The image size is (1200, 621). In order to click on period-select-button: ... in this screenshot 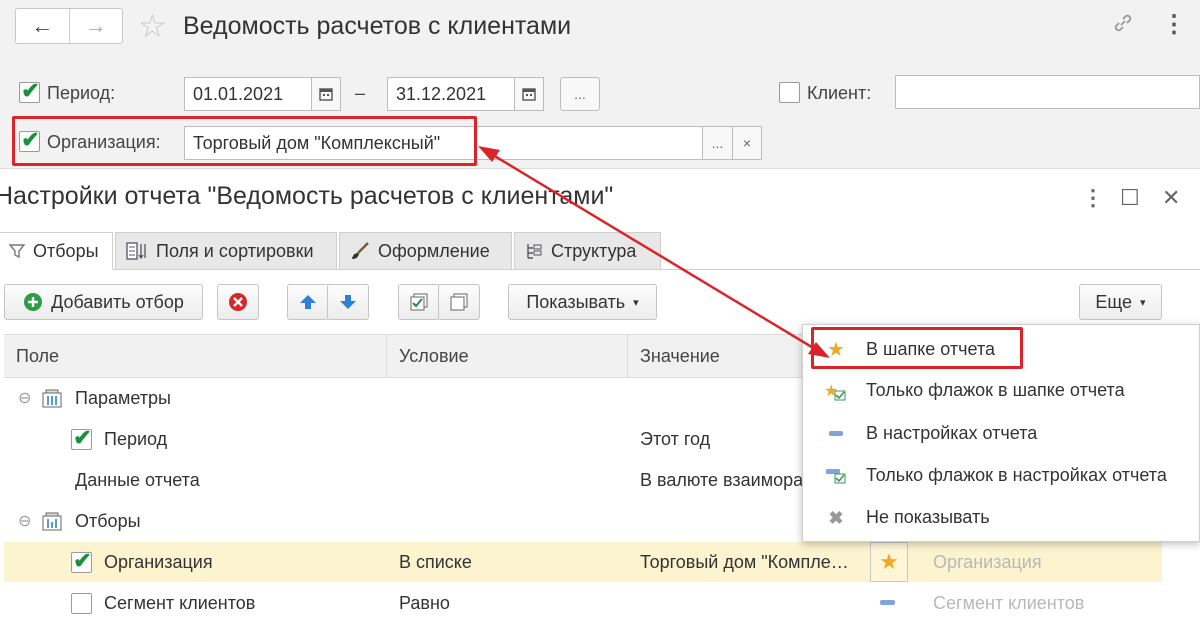, I will do `click(580, 94)`.